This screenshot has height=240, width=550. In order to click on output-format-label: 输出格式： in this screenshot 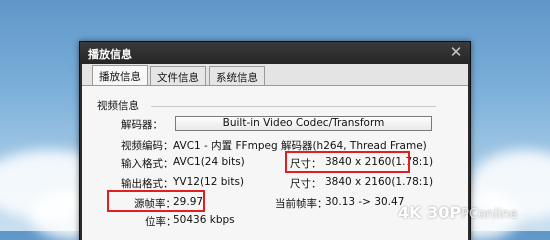, I will do `click(147, 184)`.